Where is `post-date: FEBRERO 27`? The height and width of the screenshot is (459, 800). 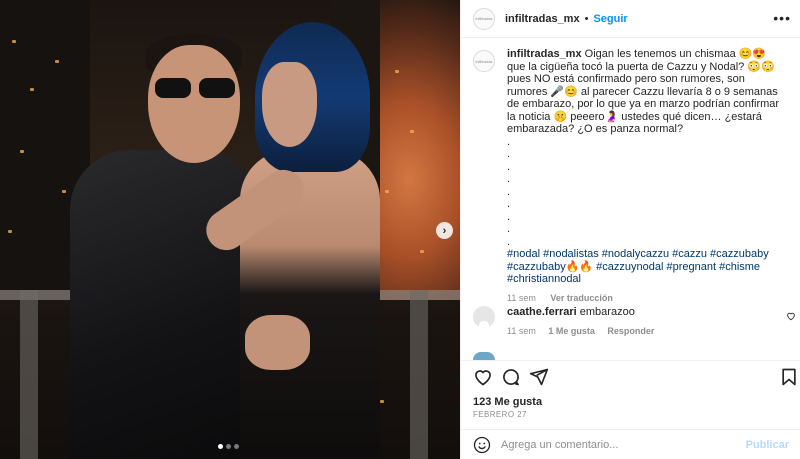
post-date: FEBRERO 27 is located at coordinates (500, 414).